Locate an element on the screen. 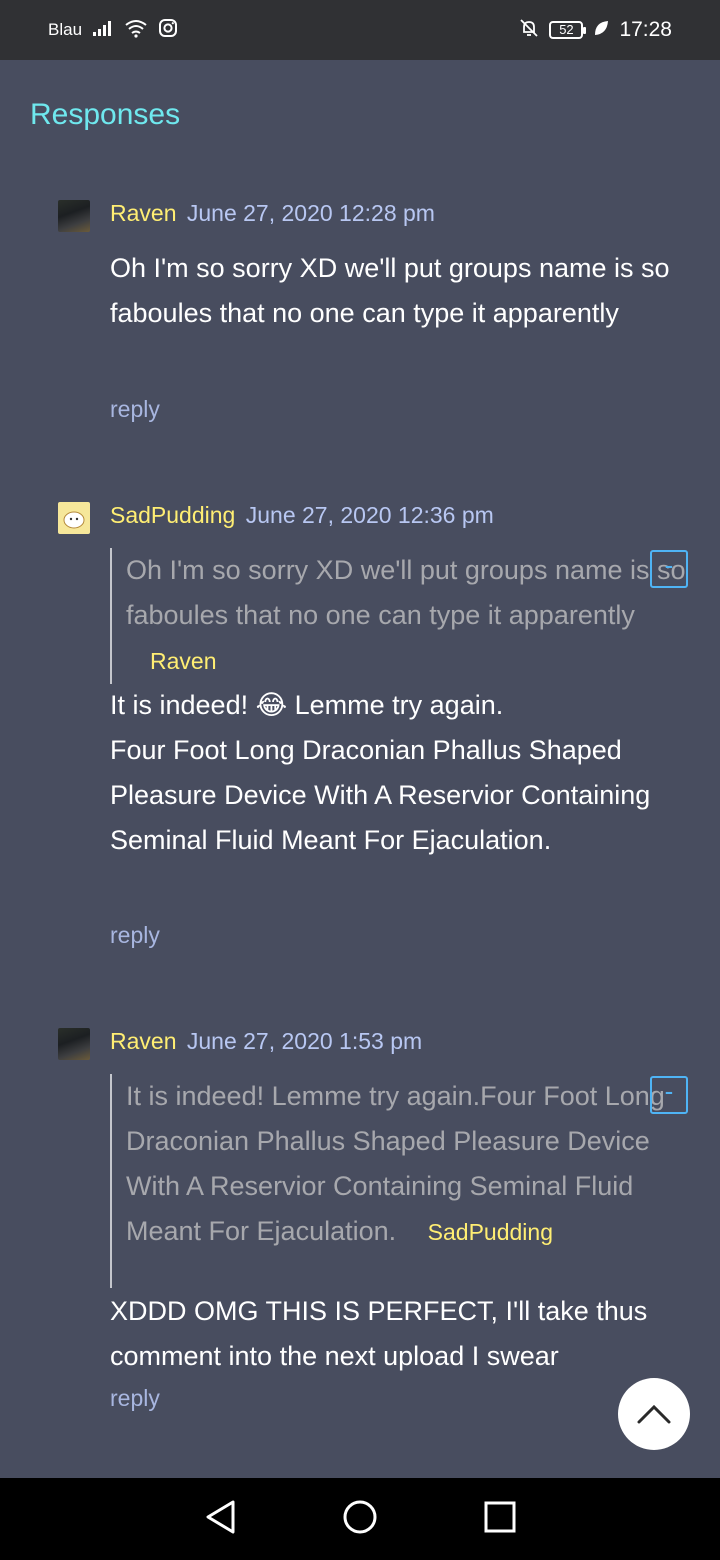  clock: 17:28 is located at coordinates (645, 29).